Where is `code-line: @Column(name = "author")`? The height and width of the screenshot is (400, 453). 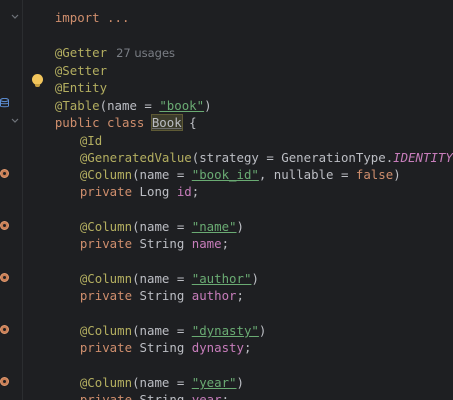 code-line: @Column(name = "author") is located at coordinates (154, 269).